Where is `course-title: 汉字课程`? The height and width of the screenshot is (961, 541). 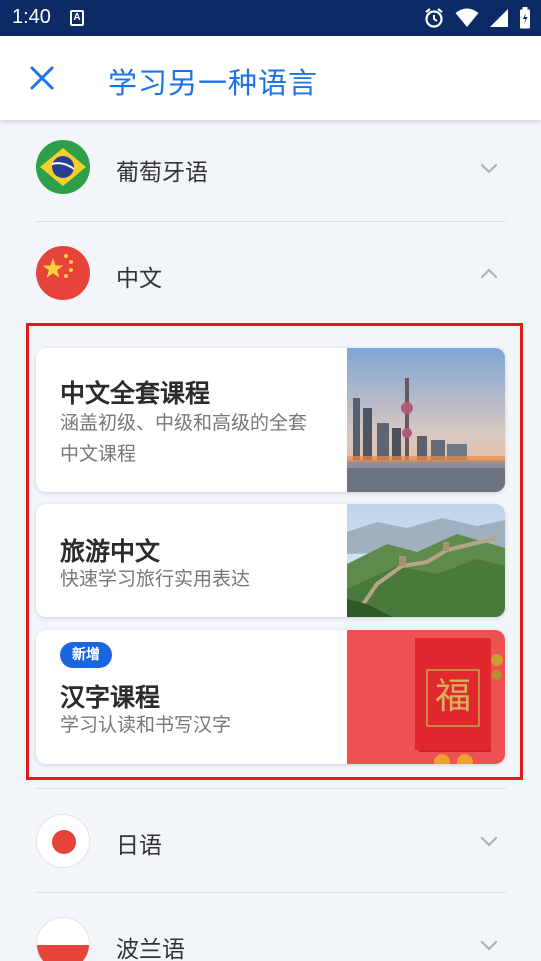
course-title: 汉字课程 is located at coordinates (110, 697).